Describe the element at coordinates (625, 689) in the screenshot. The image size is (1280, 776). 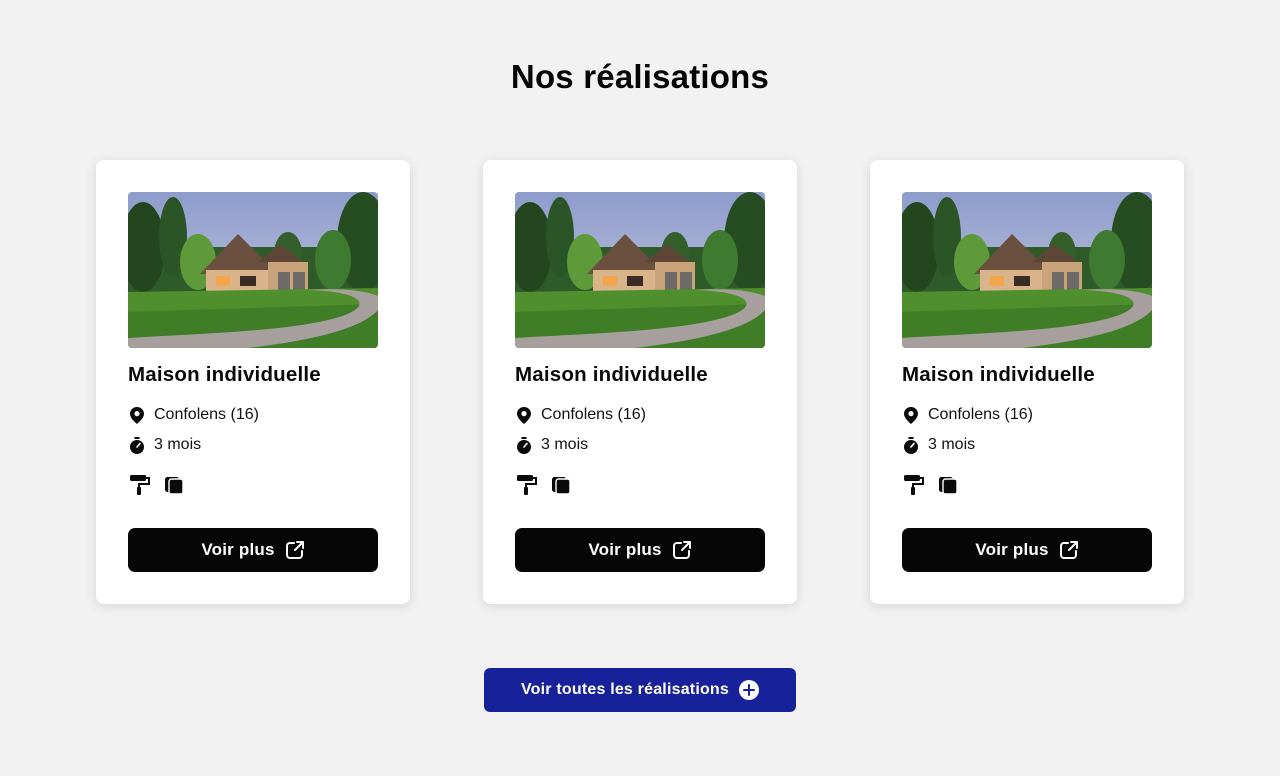
I see `voir-toutes-label: Voir toutes les réalisations` at that location.